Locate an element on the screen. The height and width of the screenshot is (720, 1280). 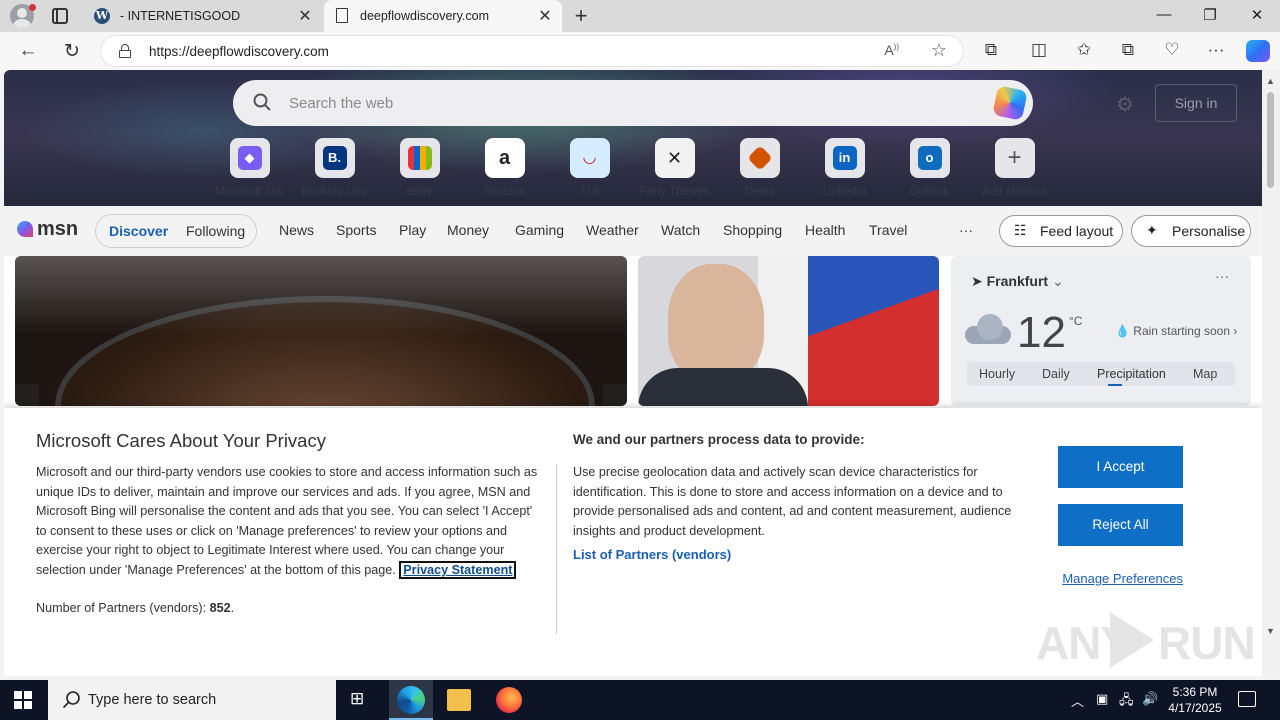
browser-essentials-icon: ♡ is located at coordinates (1172, 50).